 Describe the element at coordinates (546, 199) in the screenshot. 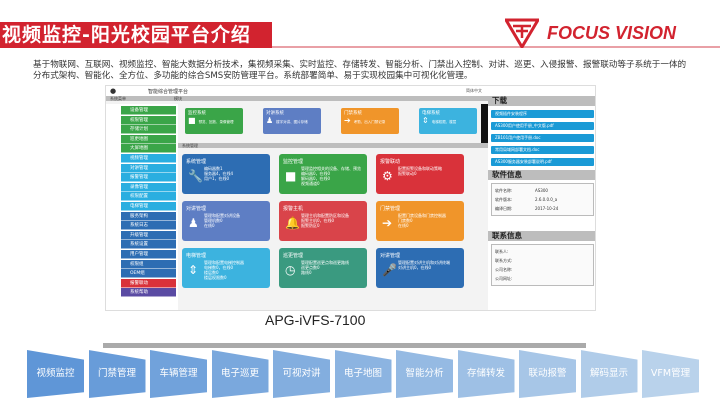

I see `software-value: 2.6.0.0.0_a` at that location.